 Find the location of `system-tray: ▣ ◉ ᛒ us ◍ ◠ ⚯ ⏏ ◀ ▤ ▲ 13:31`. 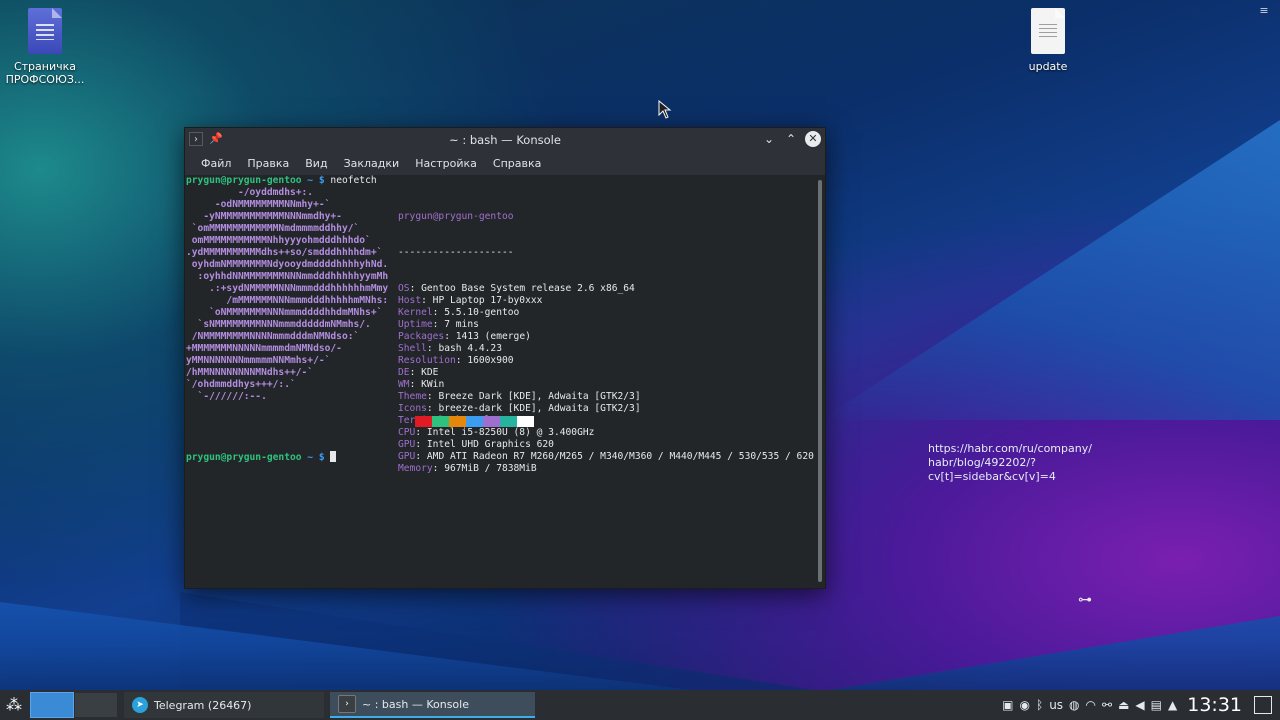

system-tray: ▣ ◉ ᛒ us ◍ ◠ ⚯ ⏏ ◀ ▤ ▲ 13:31 is located at coordinates (1141, 705).